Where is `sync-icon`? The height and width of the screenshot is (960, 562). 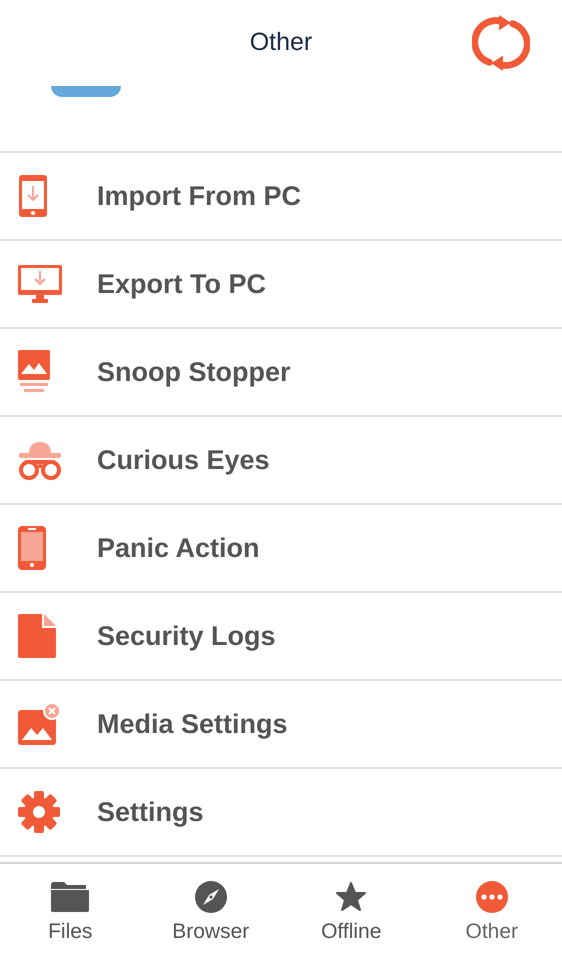 sync-icon is located at coordinates (501, 43).